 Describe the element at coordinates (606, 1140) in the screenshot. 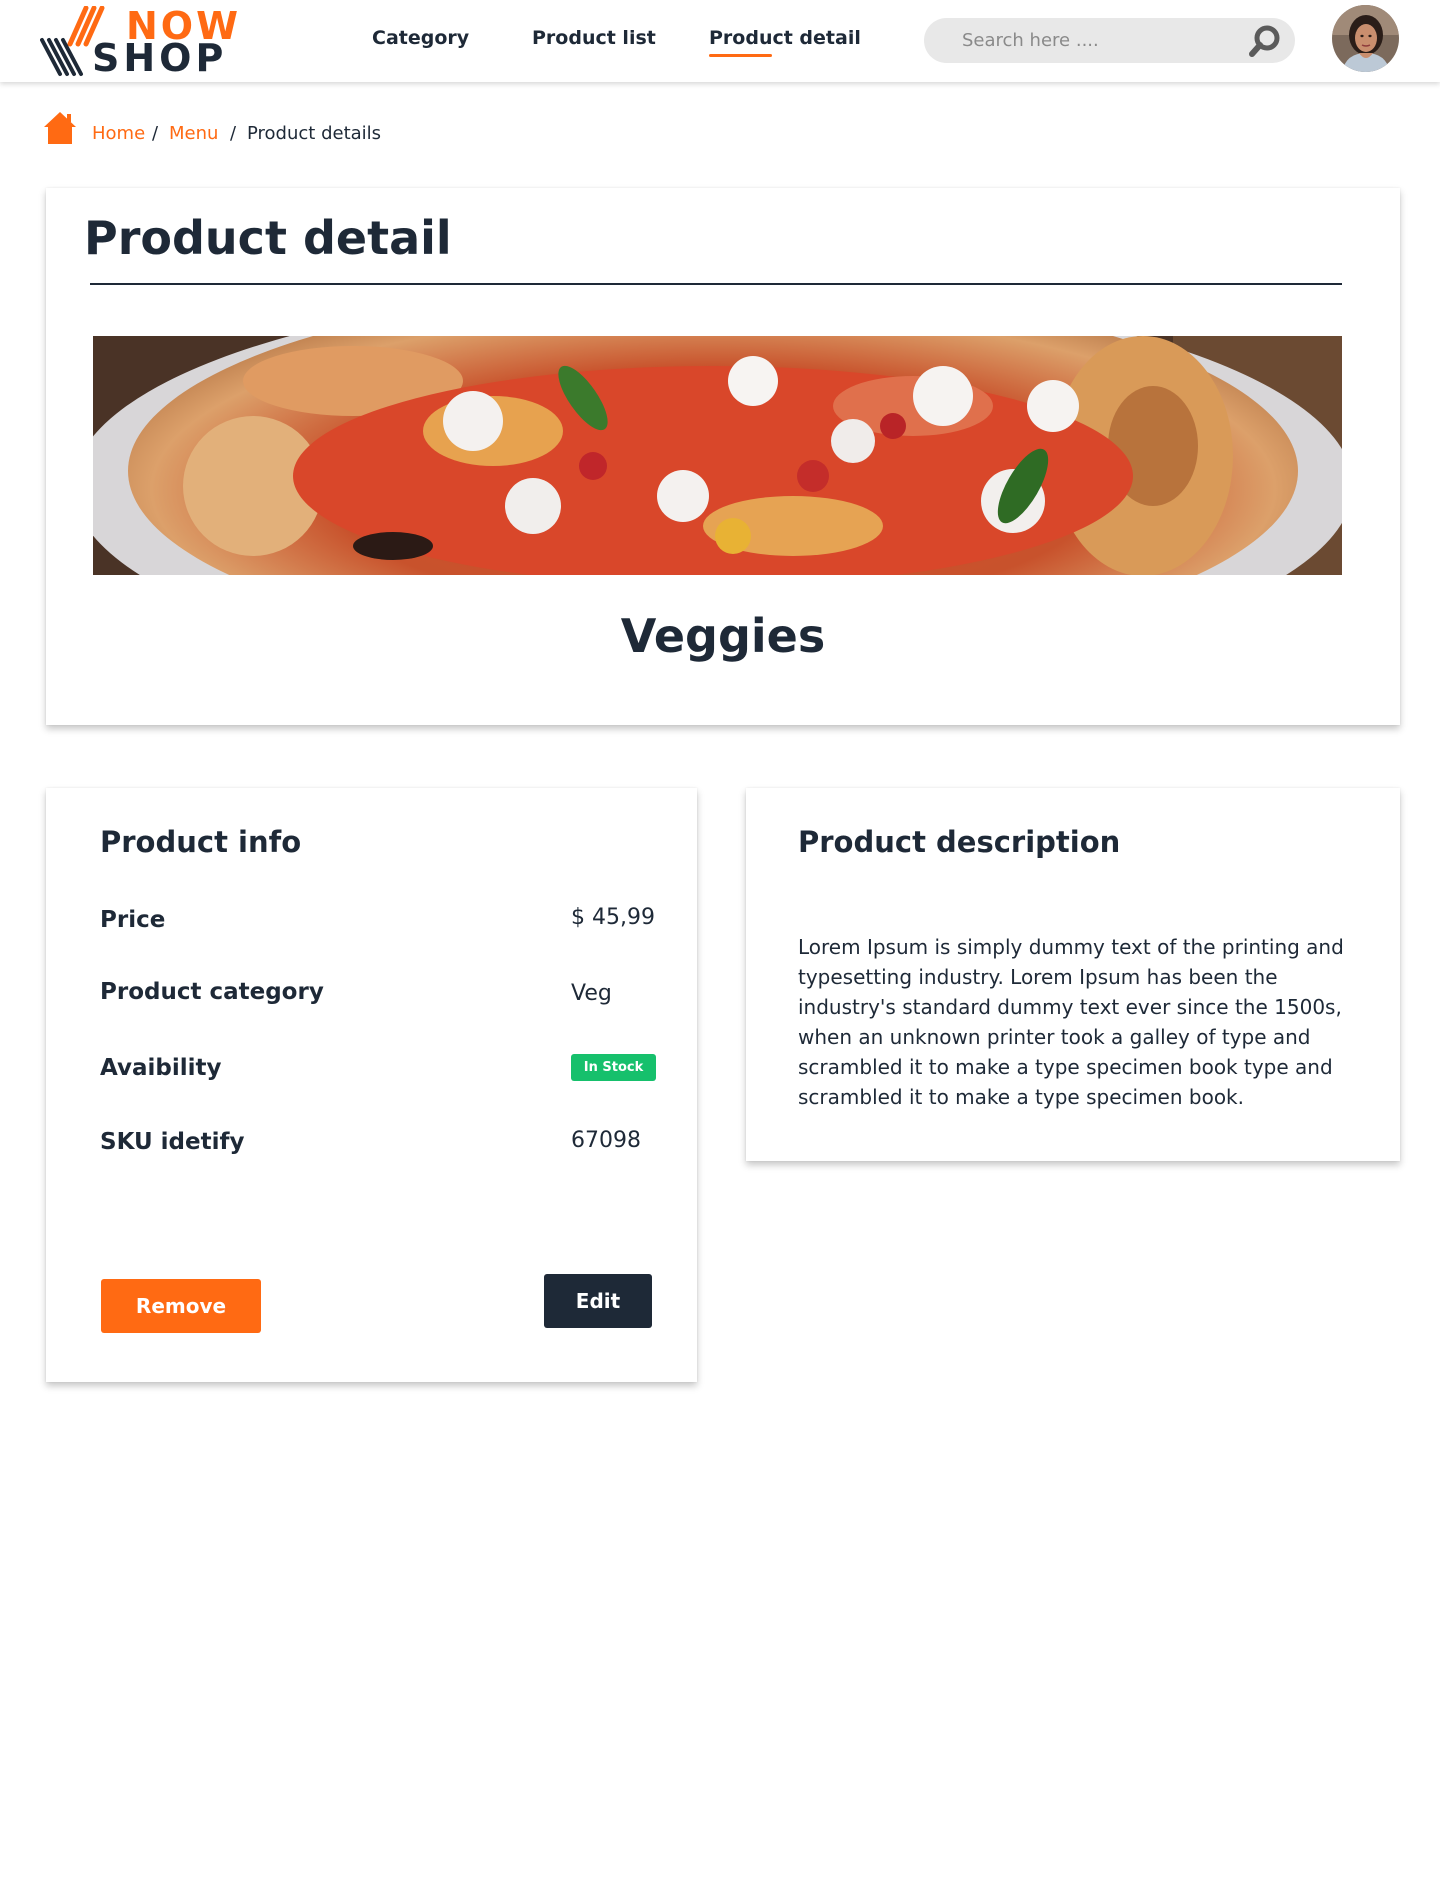

I see `sku-value: 67098` at that location.